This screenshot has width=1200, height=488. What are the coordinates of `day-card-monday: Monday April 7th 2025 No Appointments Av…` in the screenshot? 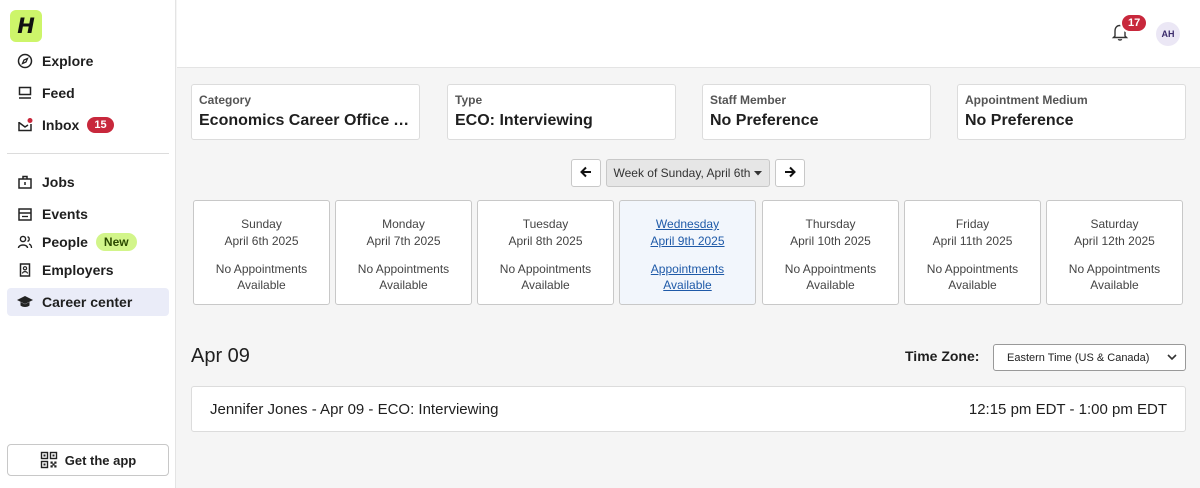 It's located at (403, 252).